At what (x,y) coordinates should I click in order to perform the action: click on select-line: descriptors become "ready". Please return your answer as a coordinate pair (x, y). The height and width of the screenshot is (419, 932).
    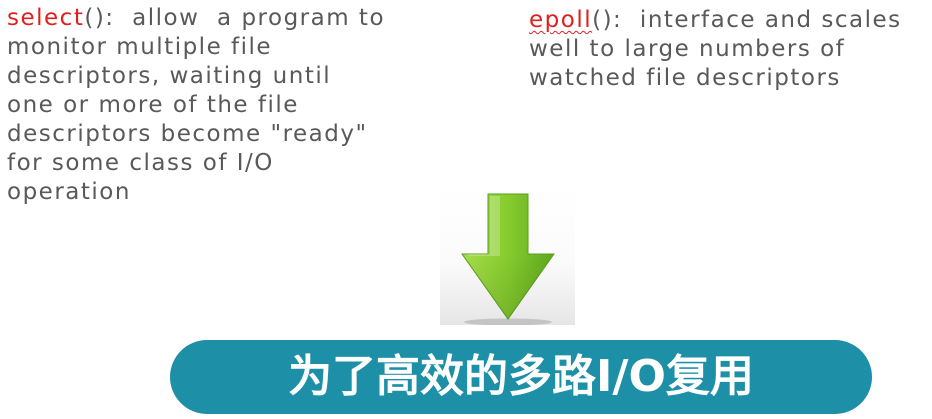
    Looking at the image, I should click on (187, 134).